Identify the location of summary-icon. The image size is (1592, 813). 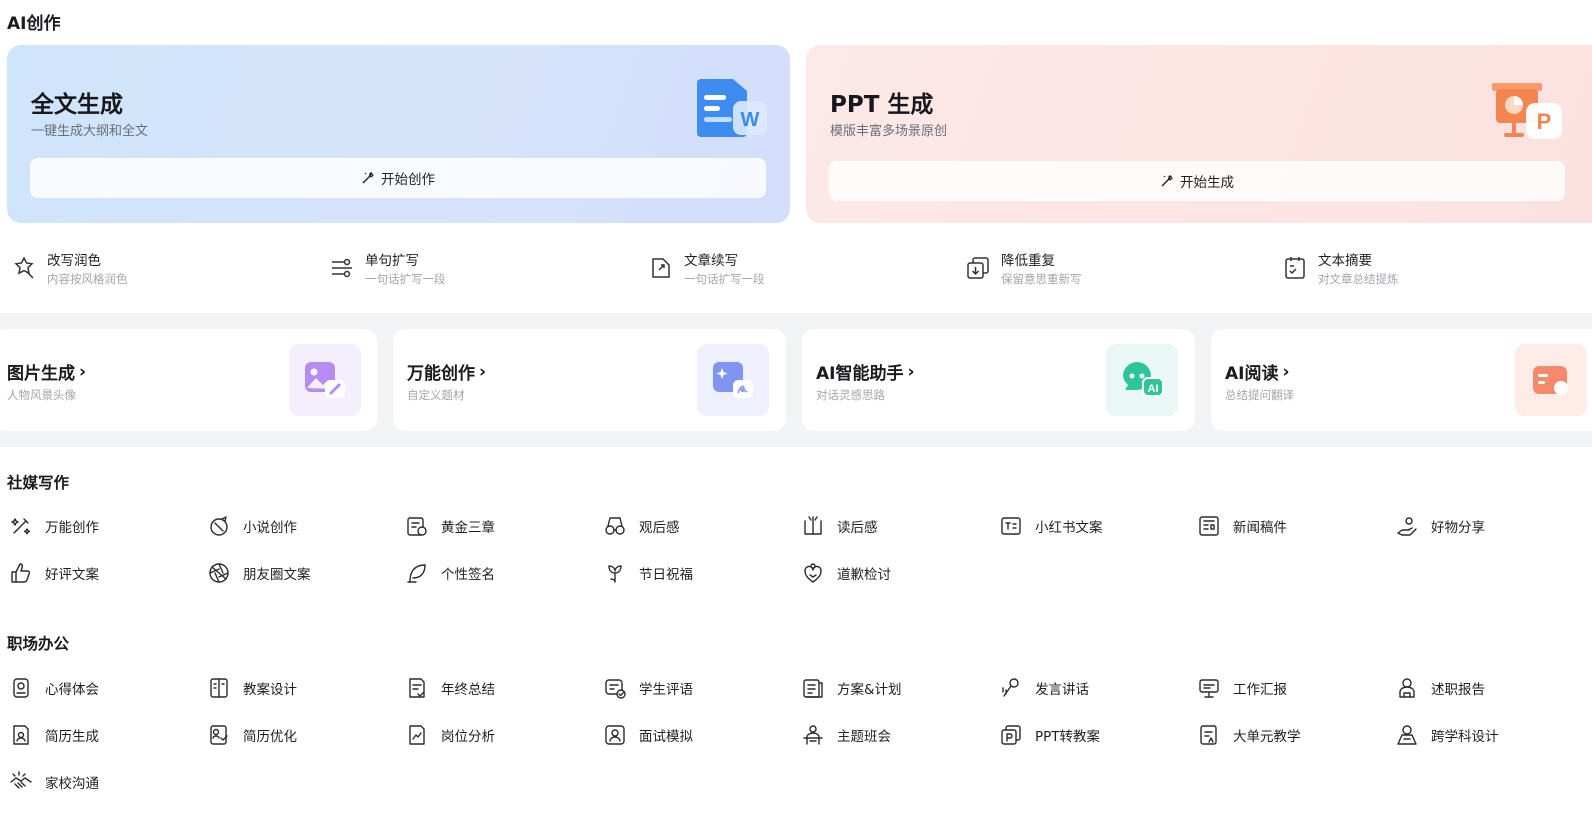
(1295, 268).